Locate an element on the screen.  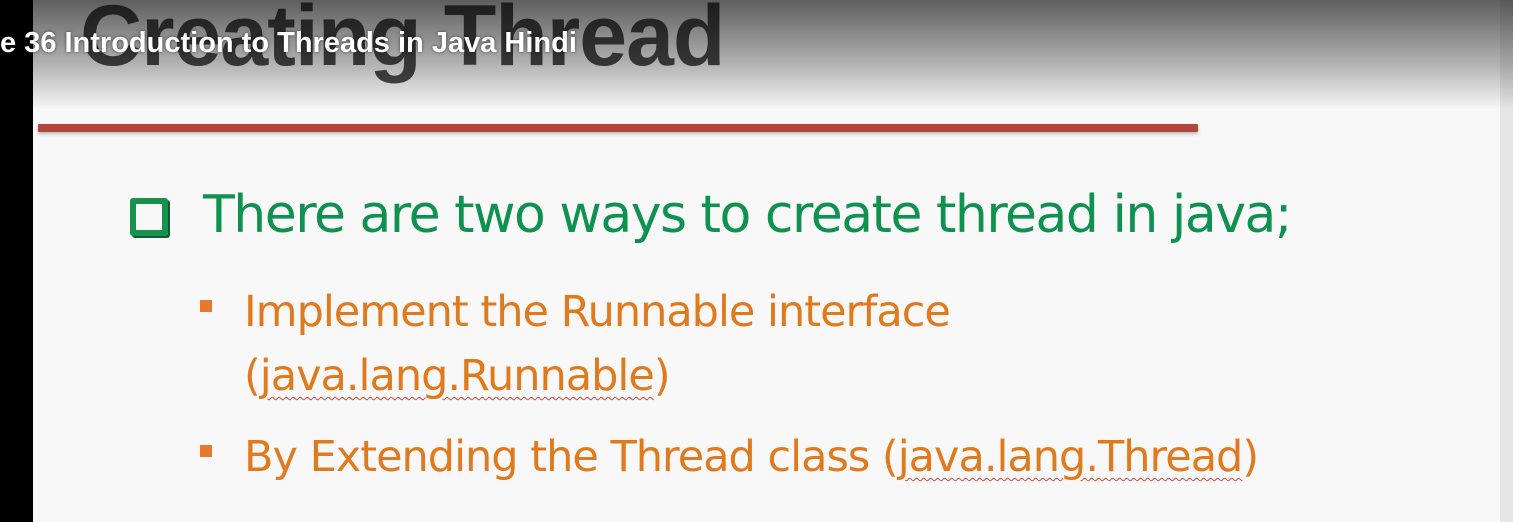
sub-bullet-line: Implement the Runnable interface is located at coordinates (597, 312).